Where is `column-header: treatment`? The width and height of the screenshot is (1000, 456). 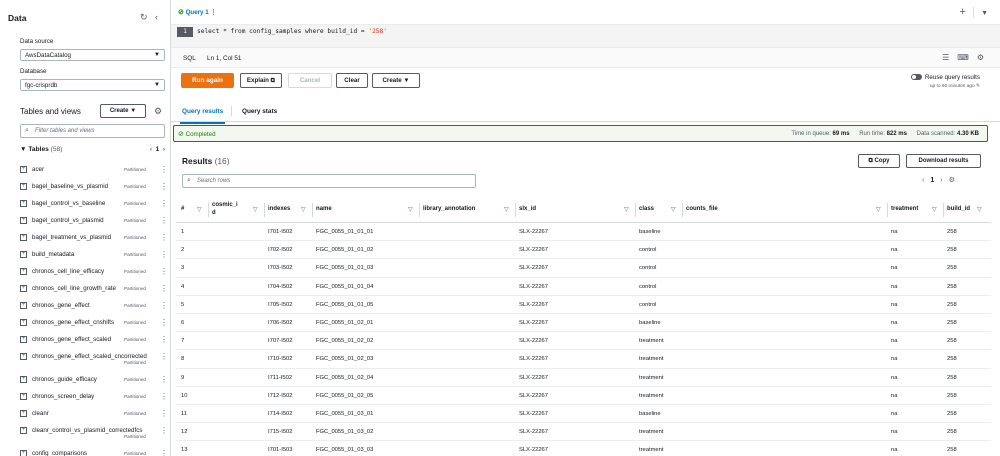
column-header: treatment is located at coordinates (904, 209).